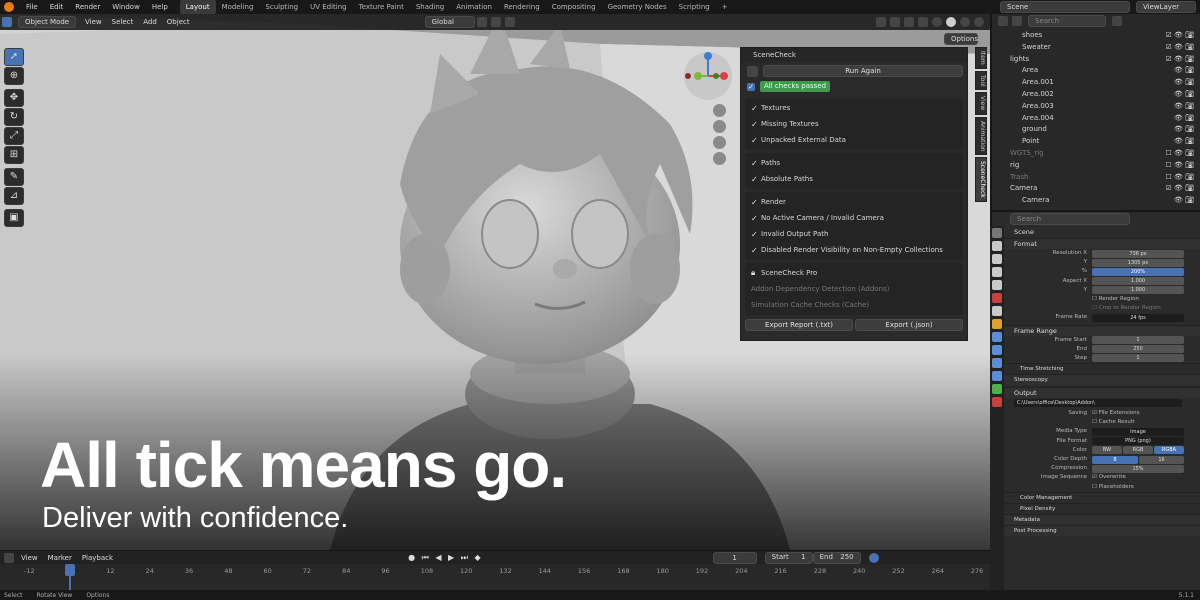 This screenshot has height=600, width=1200. Describe the element at coordinates (719, 126) in the screenshot. I see `pan-hand-icon` at that location.